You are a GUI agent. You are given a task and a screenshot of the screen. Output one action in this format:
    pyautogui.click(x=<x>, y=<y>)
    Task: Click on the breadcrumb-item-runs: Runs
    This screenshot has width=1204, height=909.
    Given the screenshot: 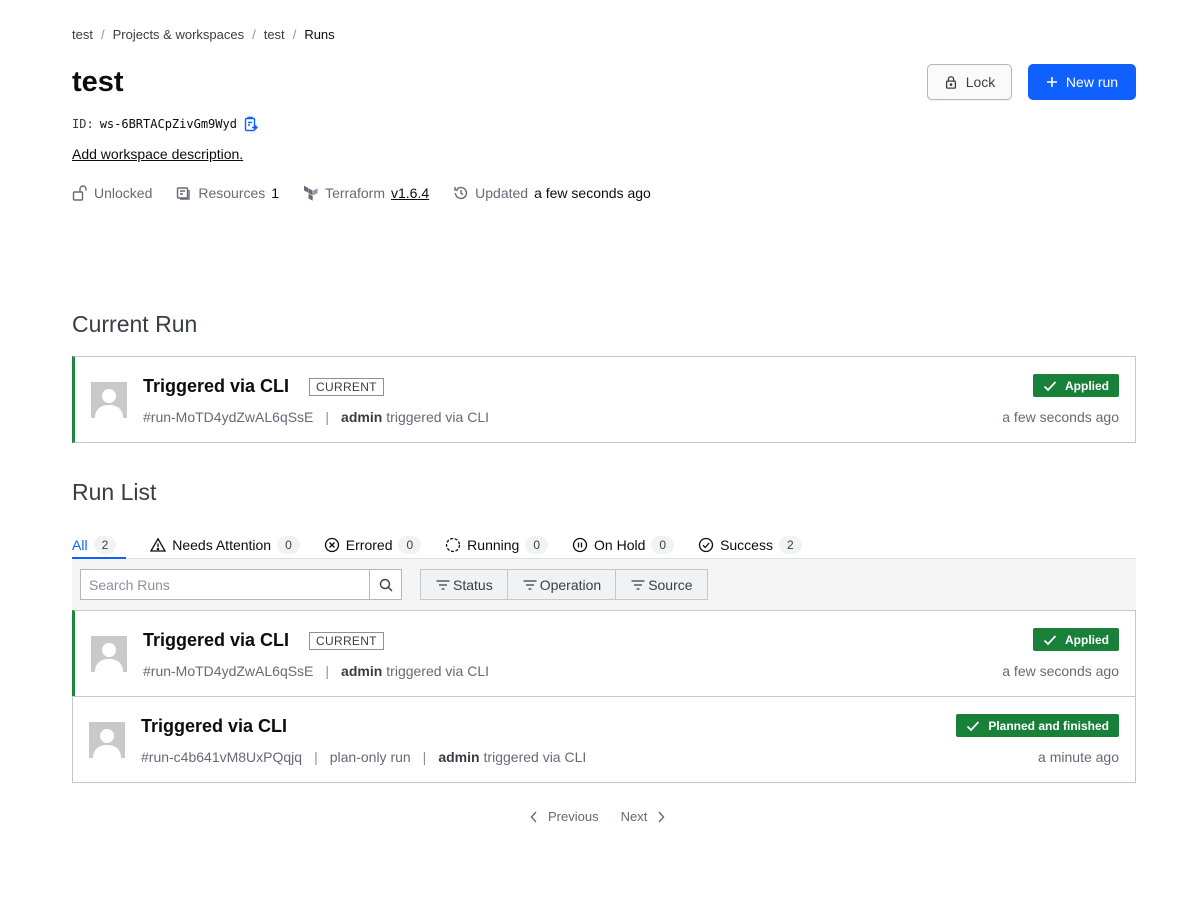 What is the action you would take?
    pyautogui.click(x=319, y=34)
    